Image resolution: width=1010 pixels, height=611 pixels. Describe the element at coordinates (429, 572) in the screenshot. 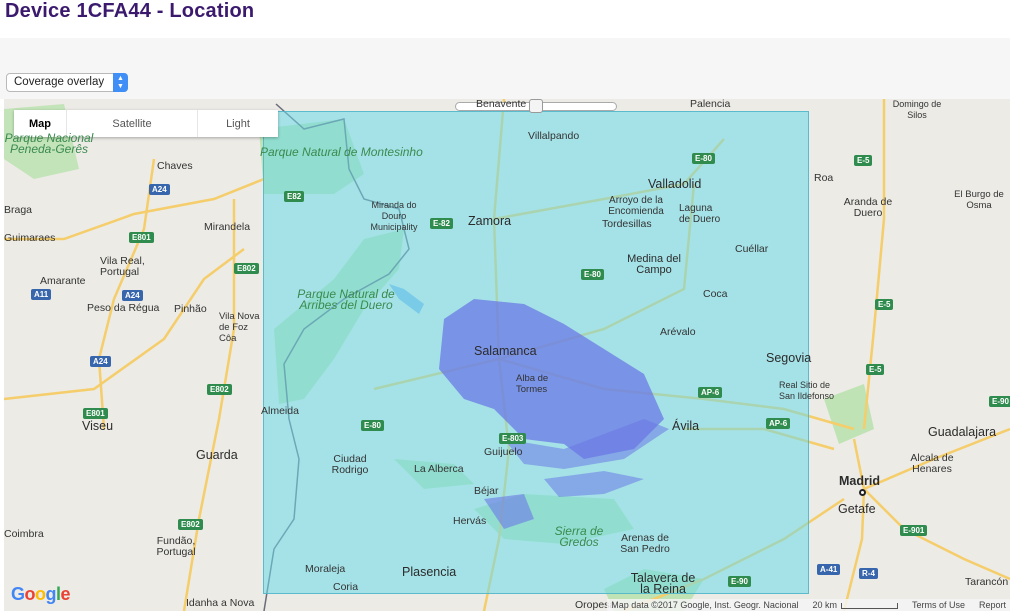

I see `city-label: Plasencia` at that location.